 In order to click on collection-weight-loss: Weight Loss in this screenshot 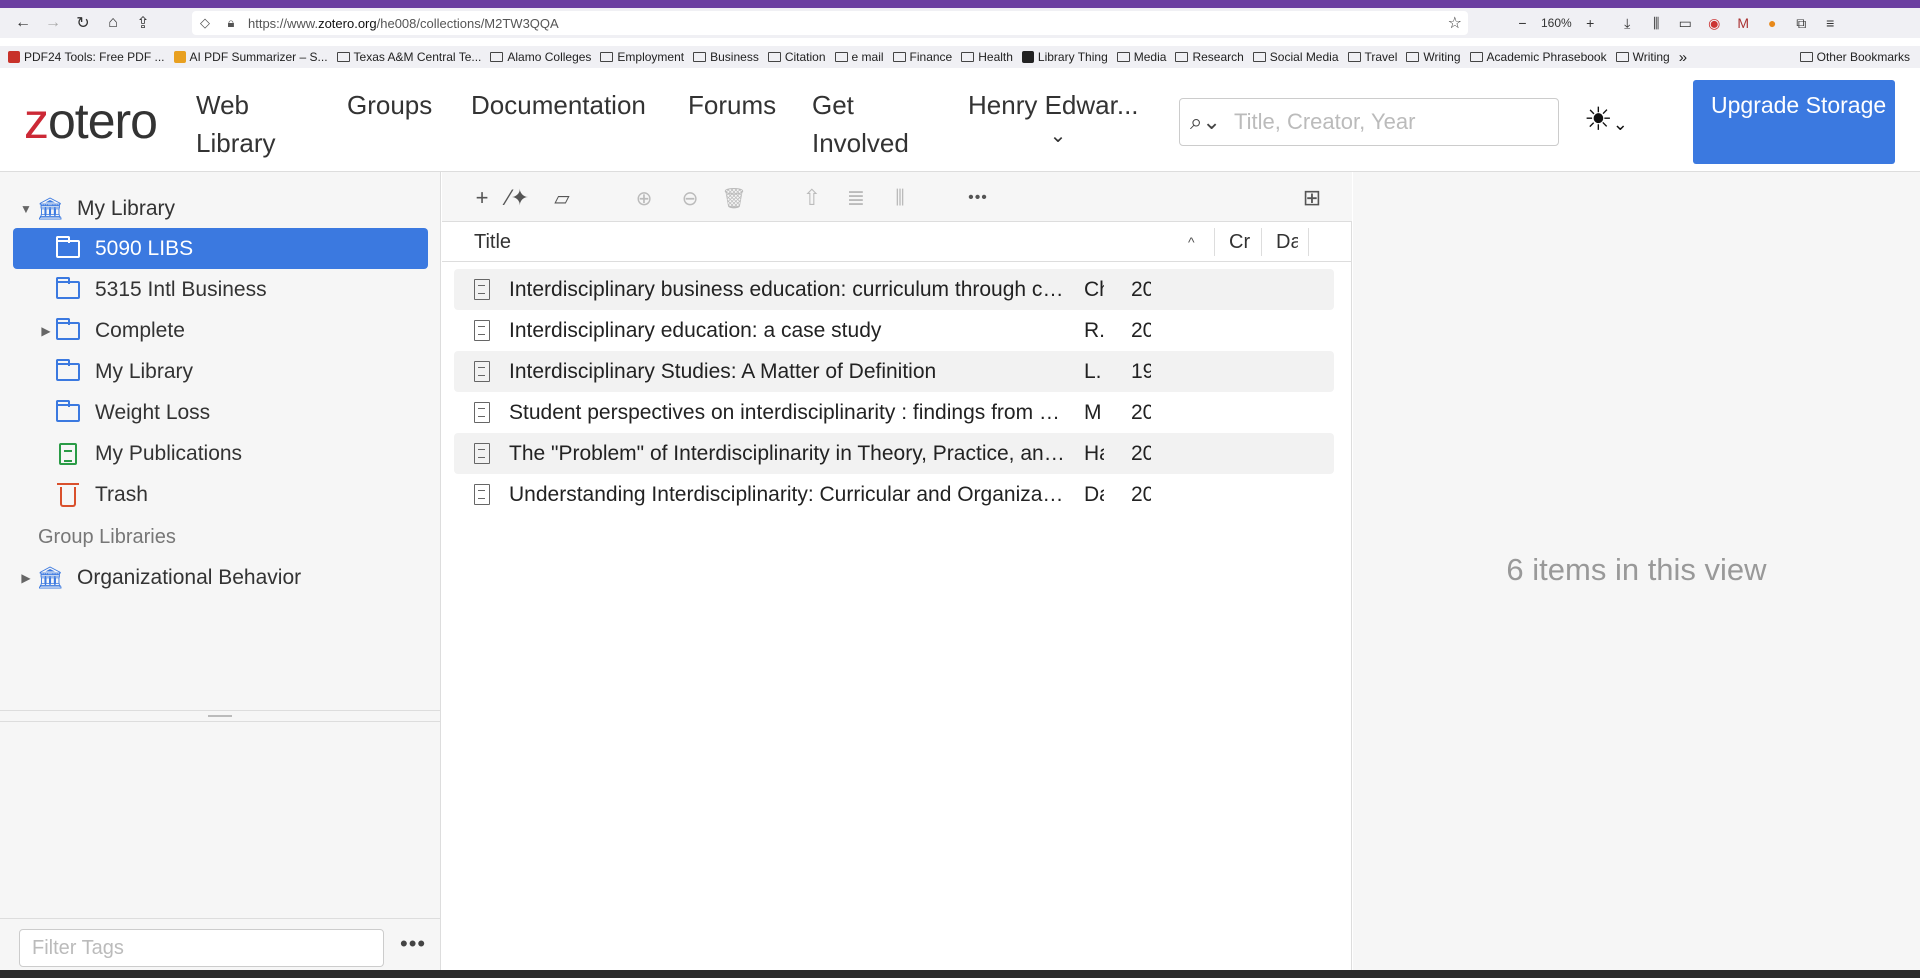, I will do `click(111, 412)`.